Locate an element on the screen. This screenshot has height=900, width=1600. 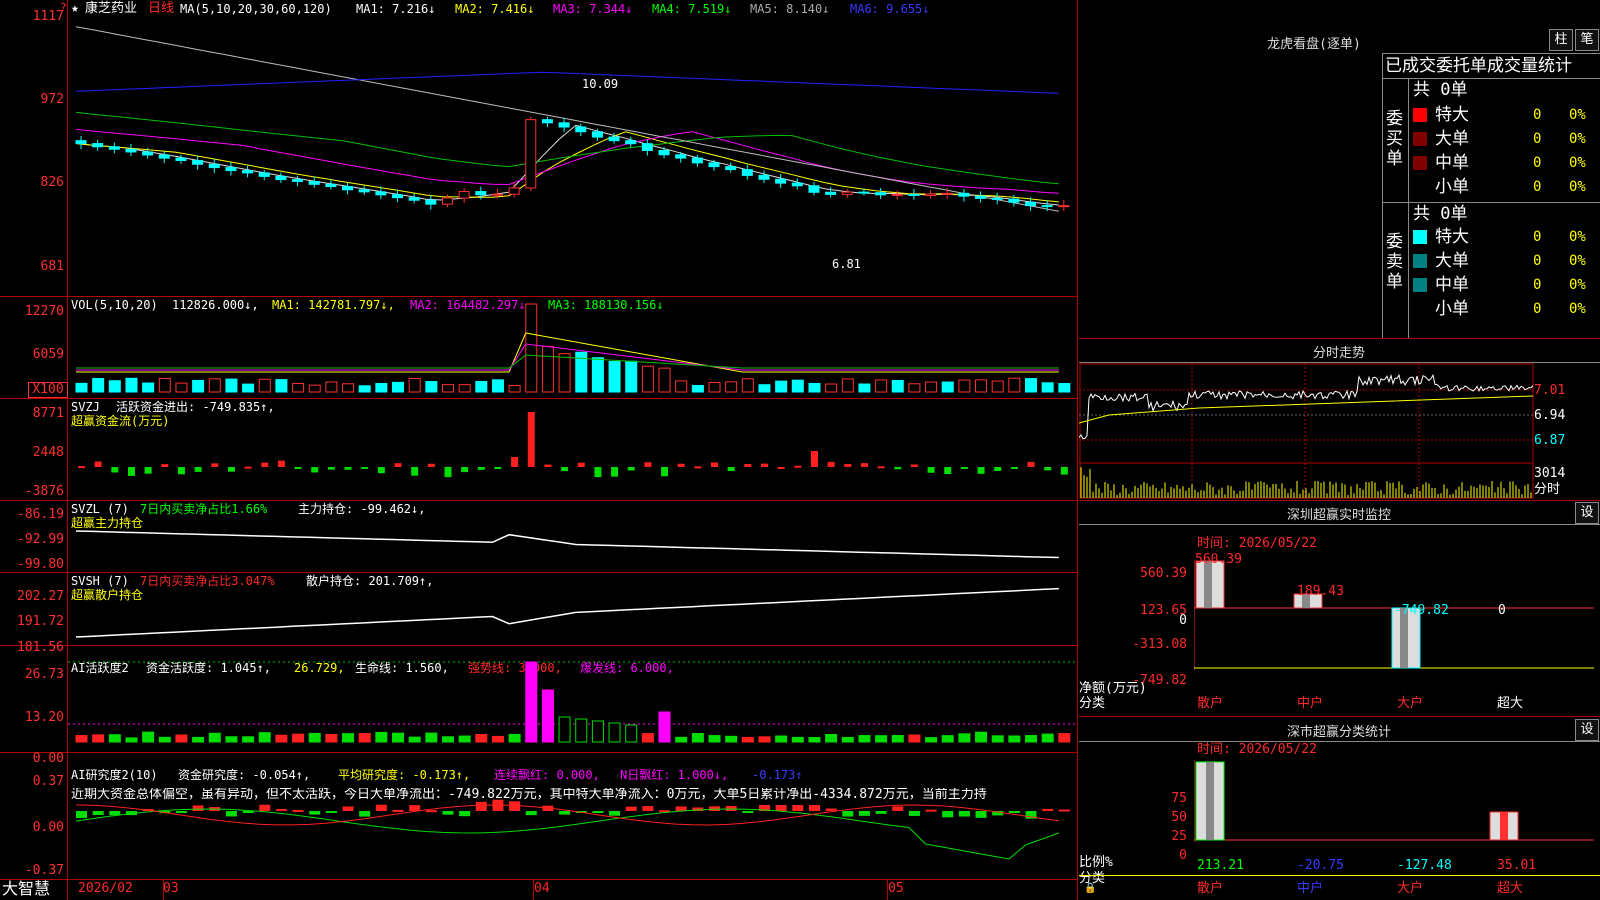
svzl-chart is located at coordinates (572, 536).